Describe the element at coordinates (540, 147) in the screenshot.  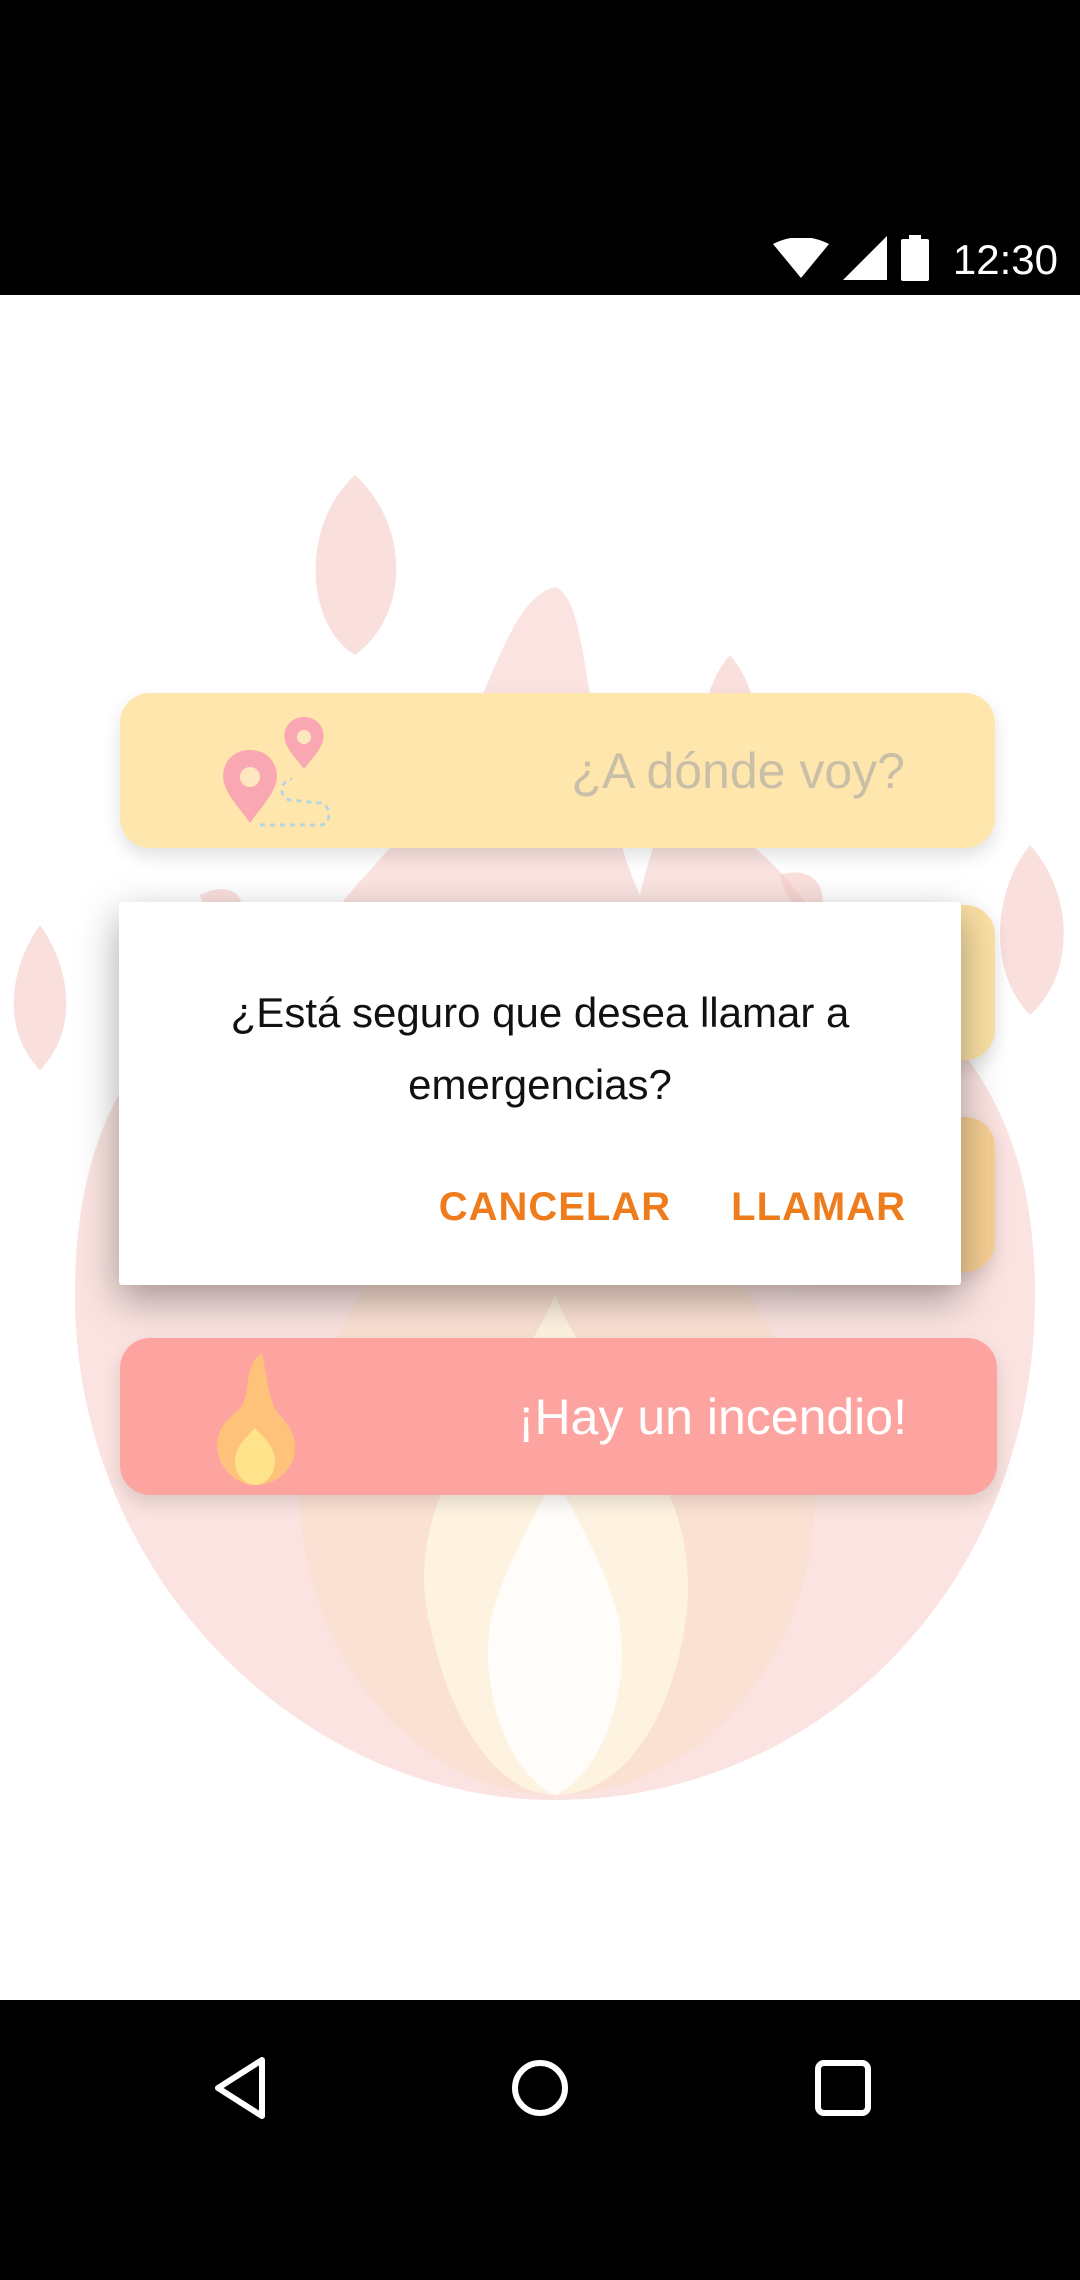
I see `status-bar: 12:30` at that location.